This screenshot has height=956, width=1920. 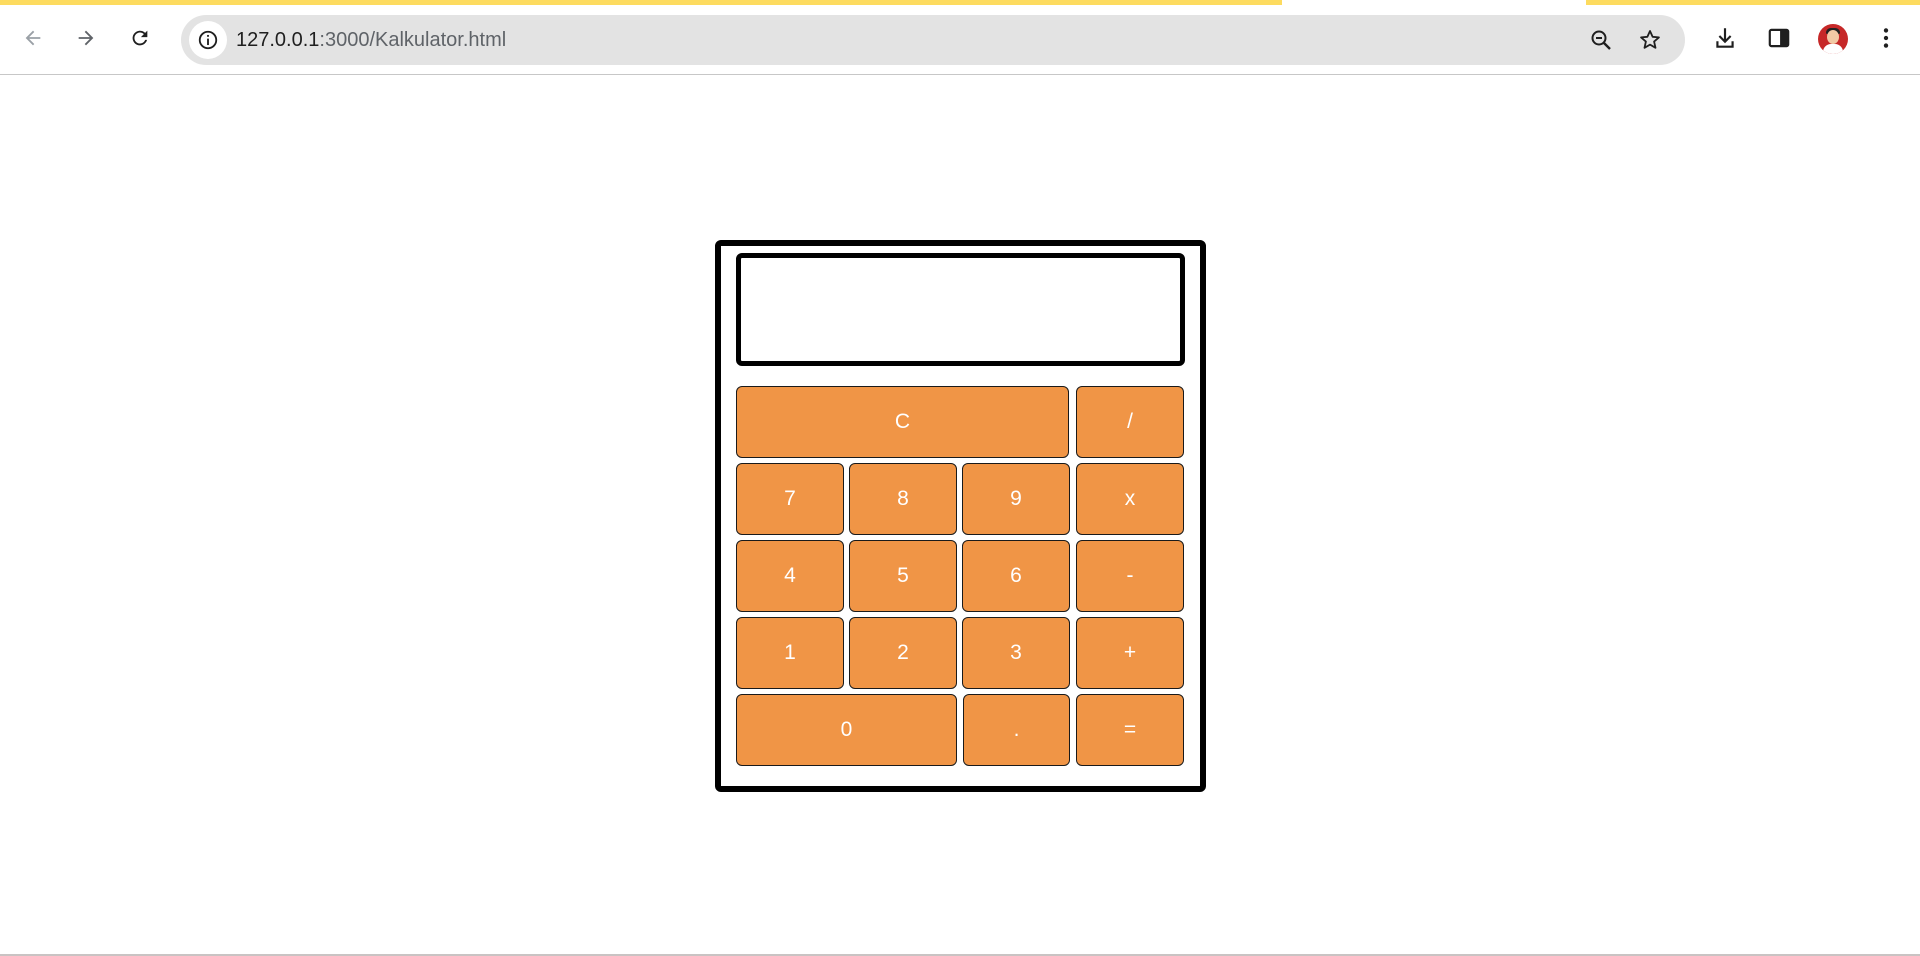 What do you see at coordinates (1130, 422) in the screenshot?
I see `divide-button: /` at bounding box center [1130, 422].